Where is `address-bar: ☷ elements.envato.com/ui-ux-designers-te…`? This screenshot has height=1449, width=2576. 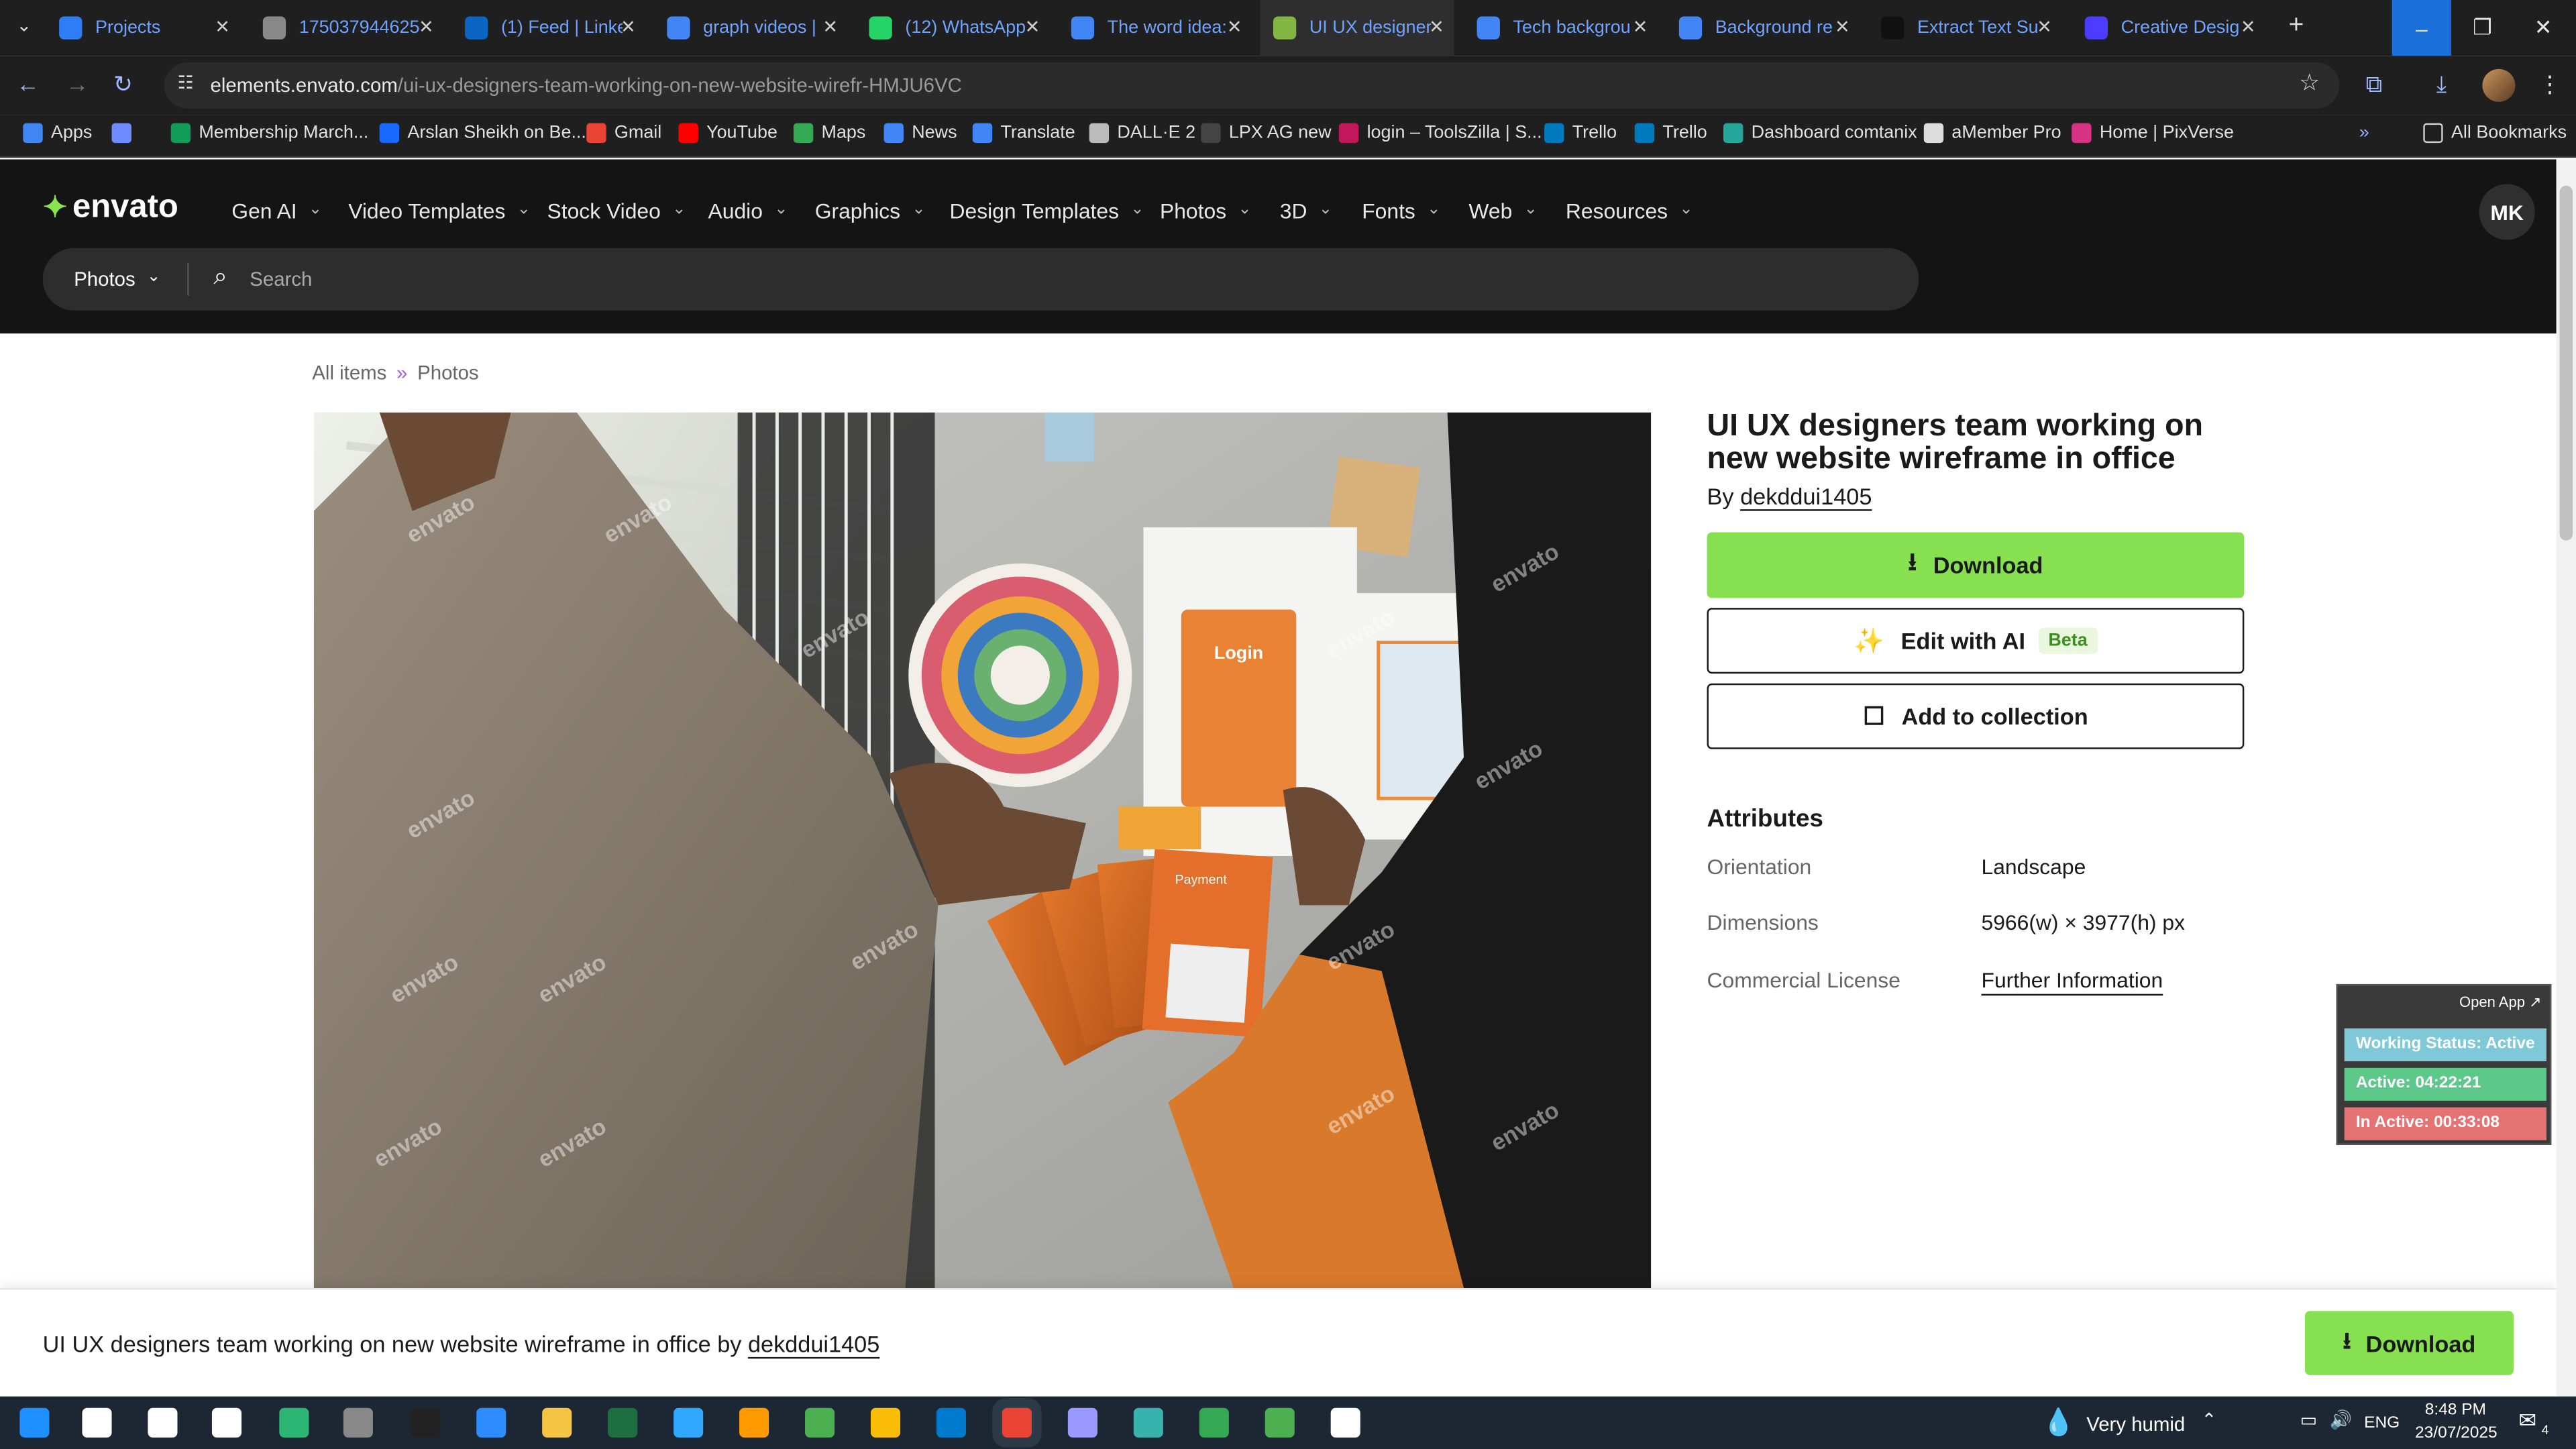 address-bar: ☷ elements.envato.com/ui-ux-designers-te… is located at coordinates (1252, 85).